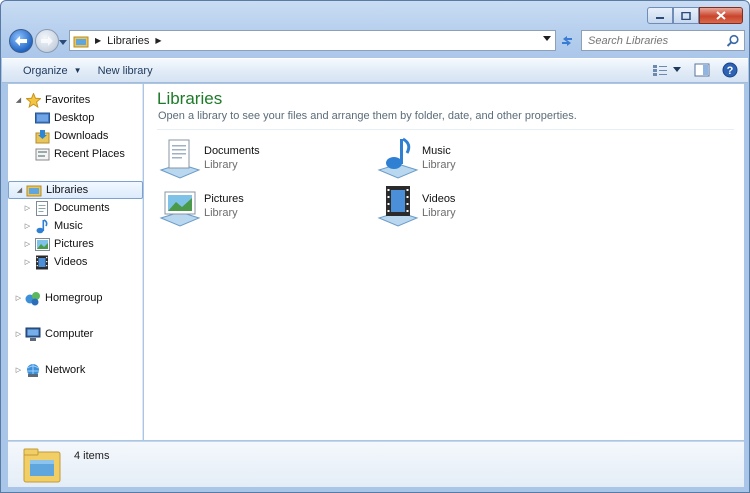 The width and height of the screenshot is (750, 493). I want to click on item-count: 4 items, so click(92, 456).